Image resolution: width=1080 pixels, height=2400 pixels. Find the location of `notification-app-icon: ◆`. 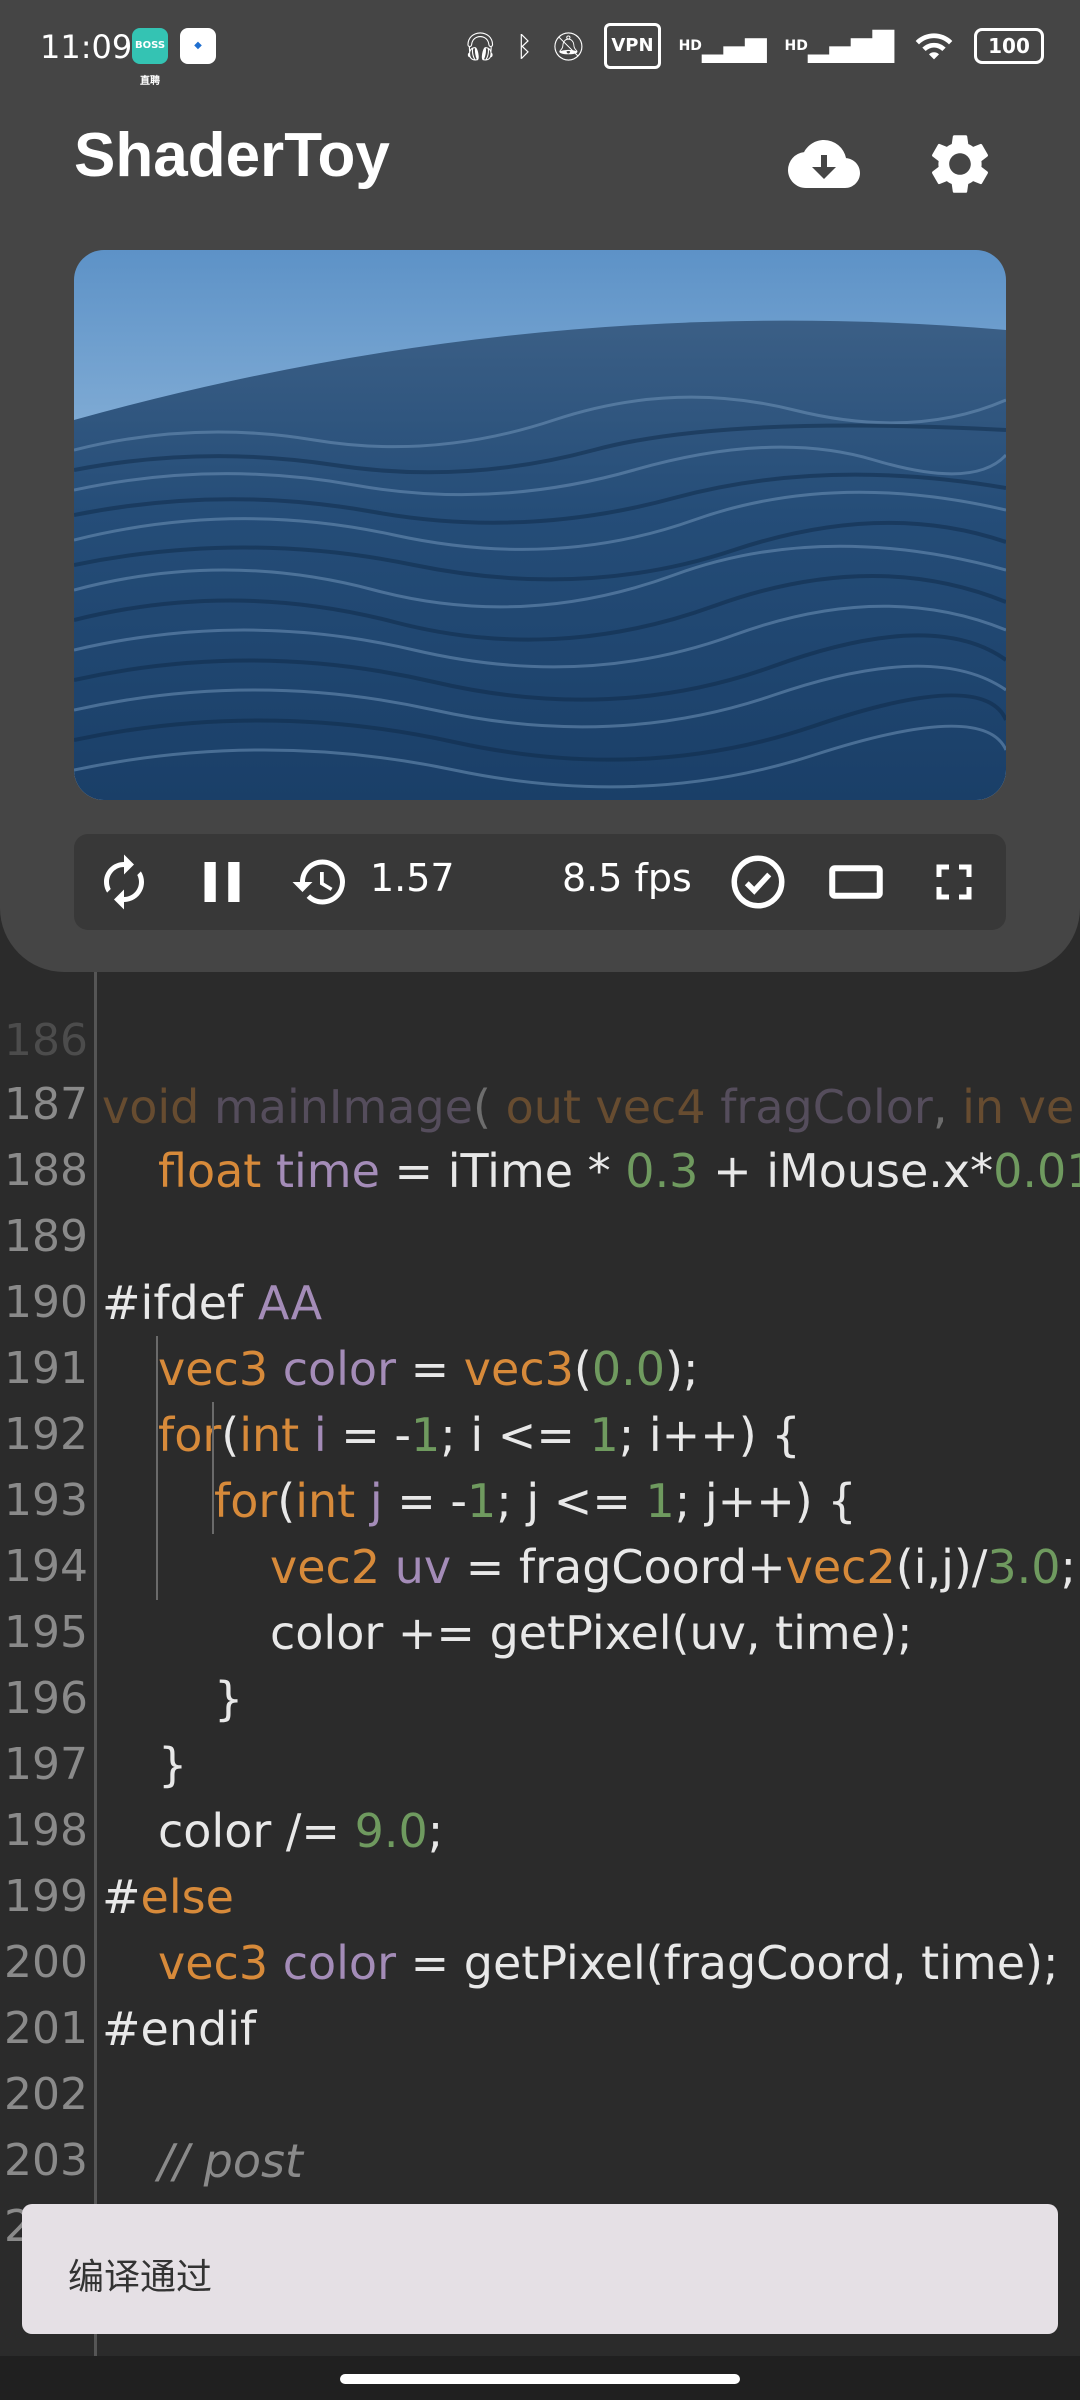

notification-app-icon: ◆ is located at coordinates (198, 46).